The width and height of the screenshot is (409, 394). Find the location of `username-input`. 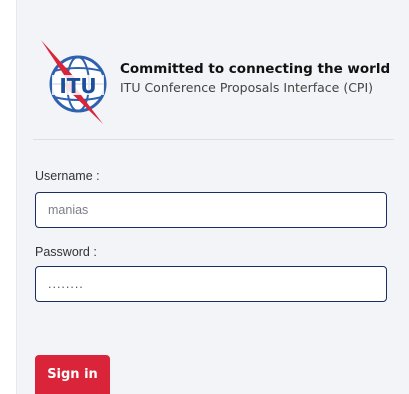

username-input is located at coordinates (211, 210).